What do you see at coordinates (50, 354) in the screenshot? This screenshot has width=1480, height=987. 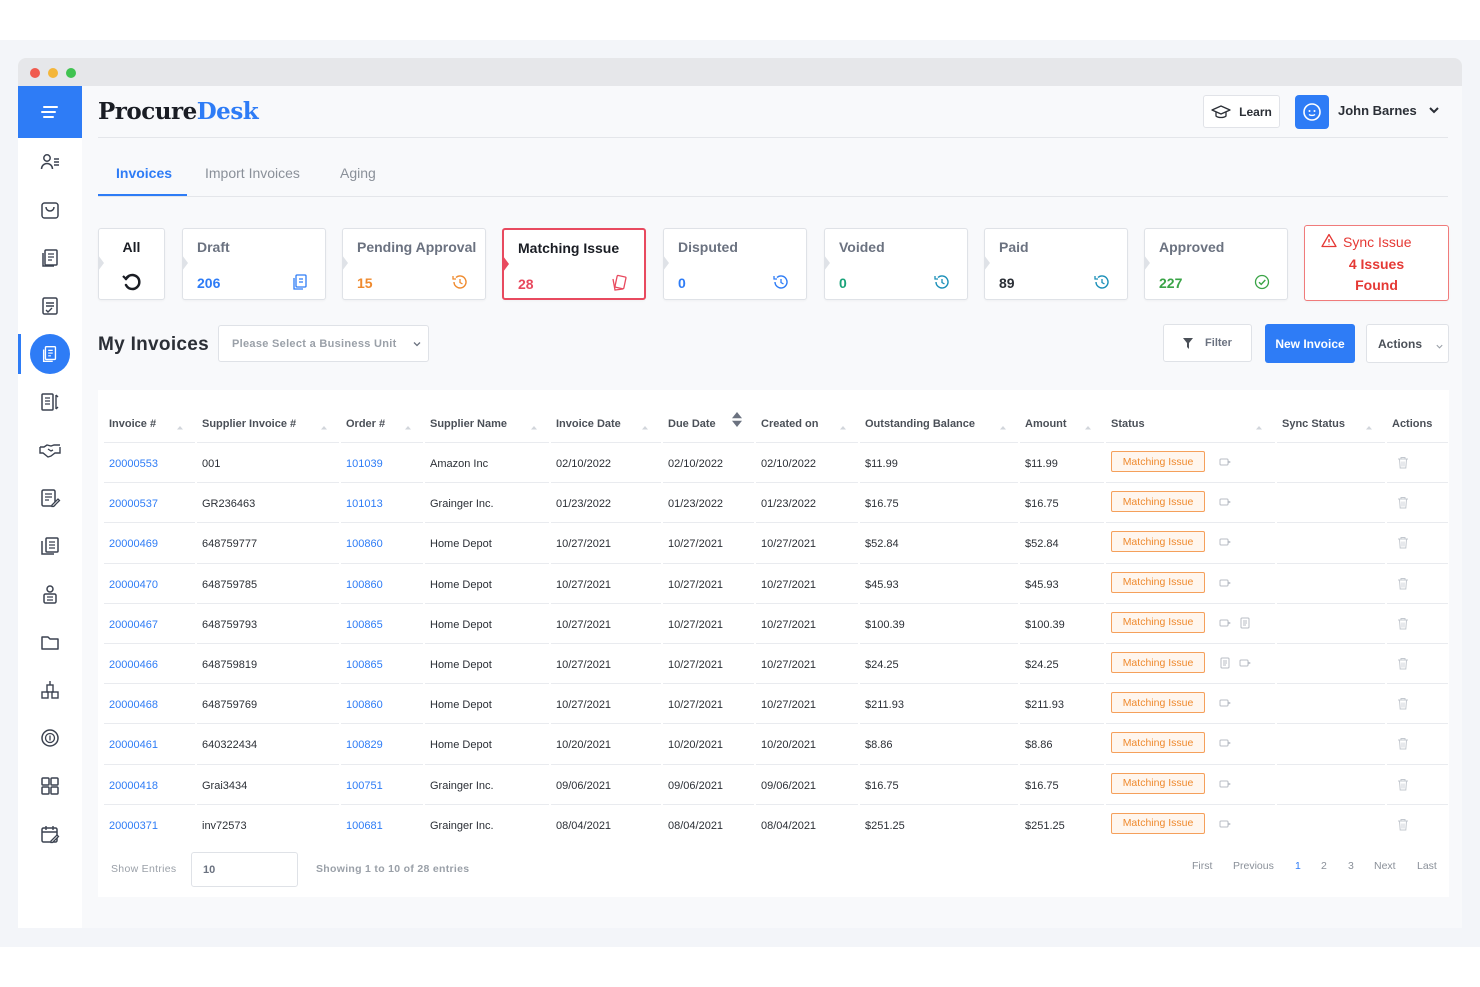 I see `sidebar-item-invoices` at bounding box center [50, 354].